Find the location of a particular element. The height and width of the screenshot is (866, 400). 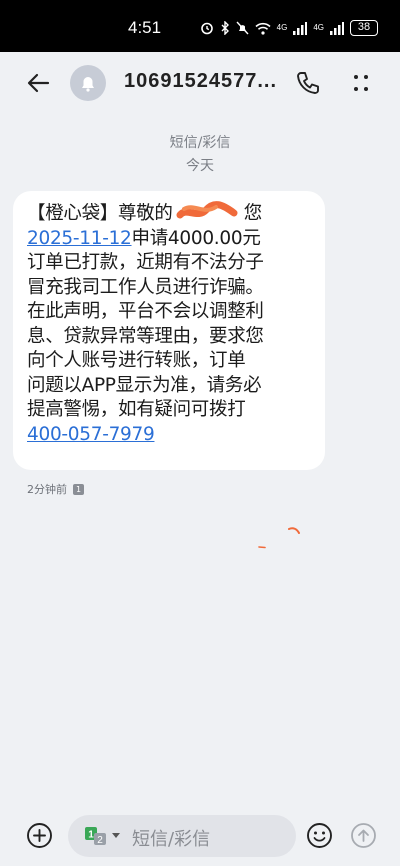

more-icon is located at coordinates (361, 83).